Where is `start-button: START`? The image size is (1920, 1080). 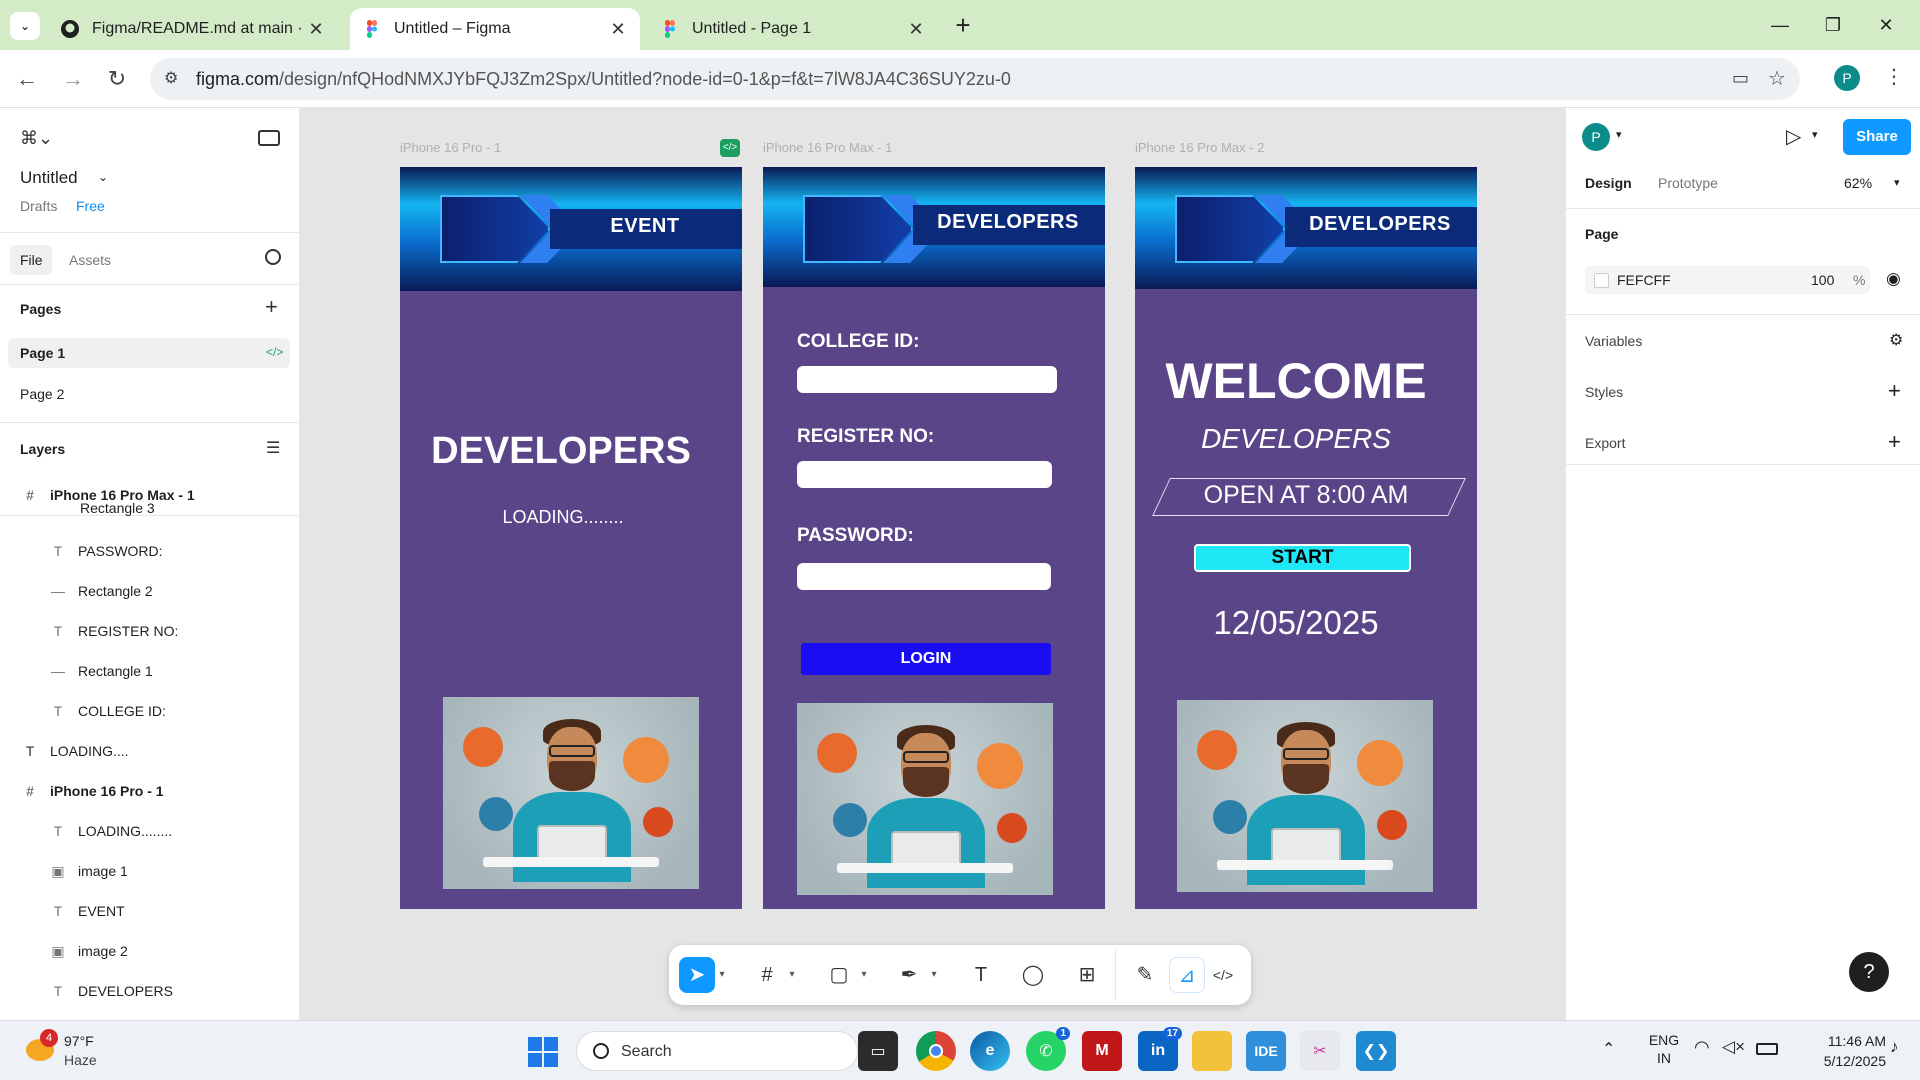 start-button: START is located at coordinates (1302, 558).